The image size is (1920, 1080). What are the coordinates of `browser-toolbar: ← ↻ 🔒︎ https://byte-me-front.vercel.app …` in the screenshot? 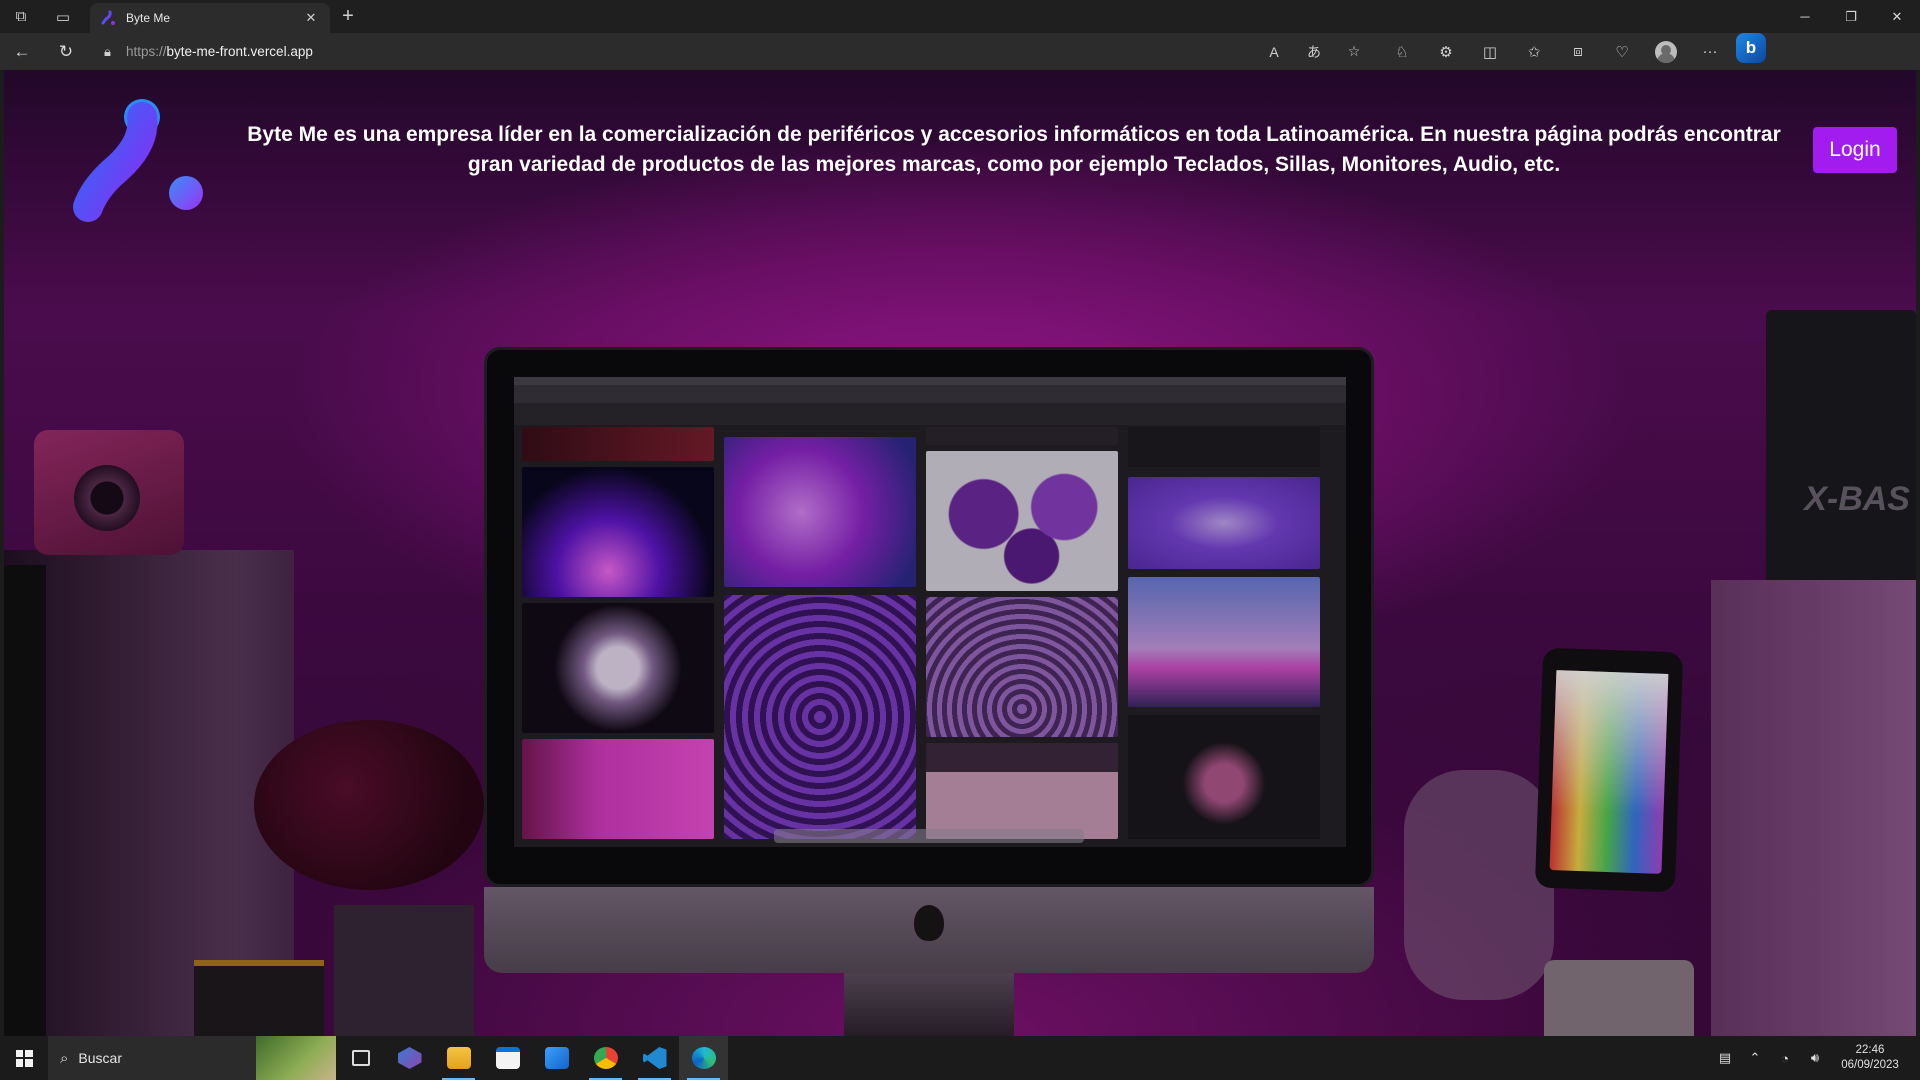 It's located at (960, 51).